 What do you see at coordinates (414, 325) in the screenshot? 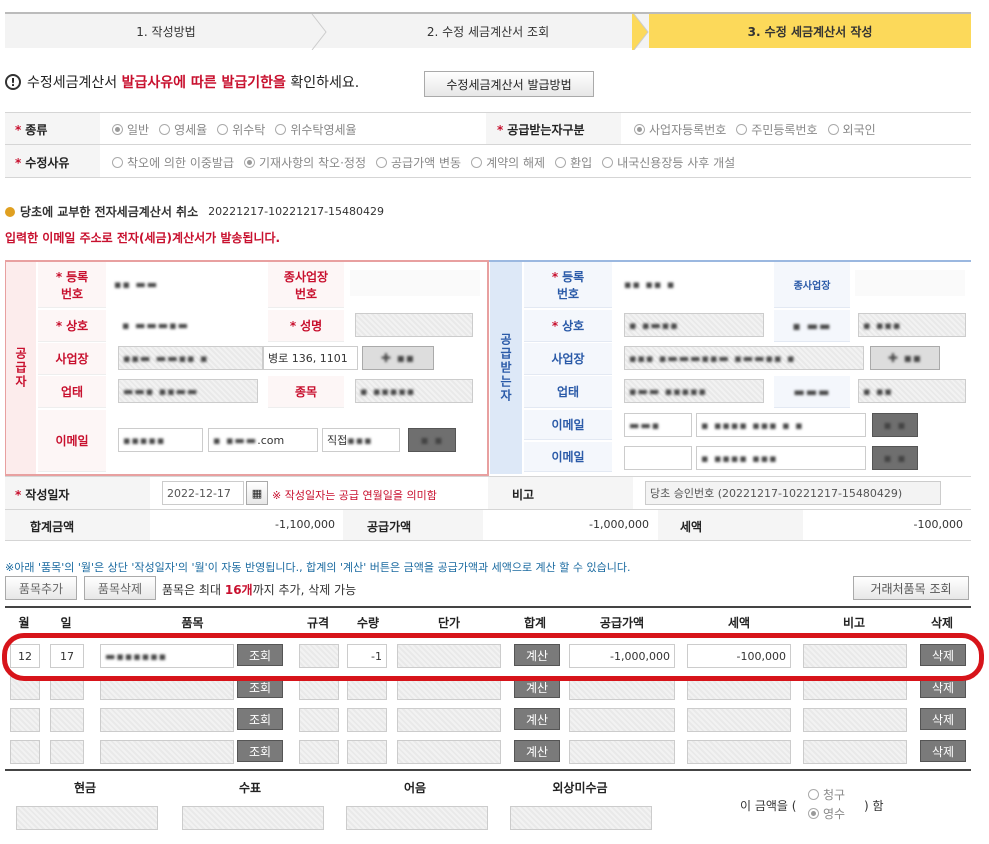
I see `supplier-name-field` at bounding box center [414, 325].